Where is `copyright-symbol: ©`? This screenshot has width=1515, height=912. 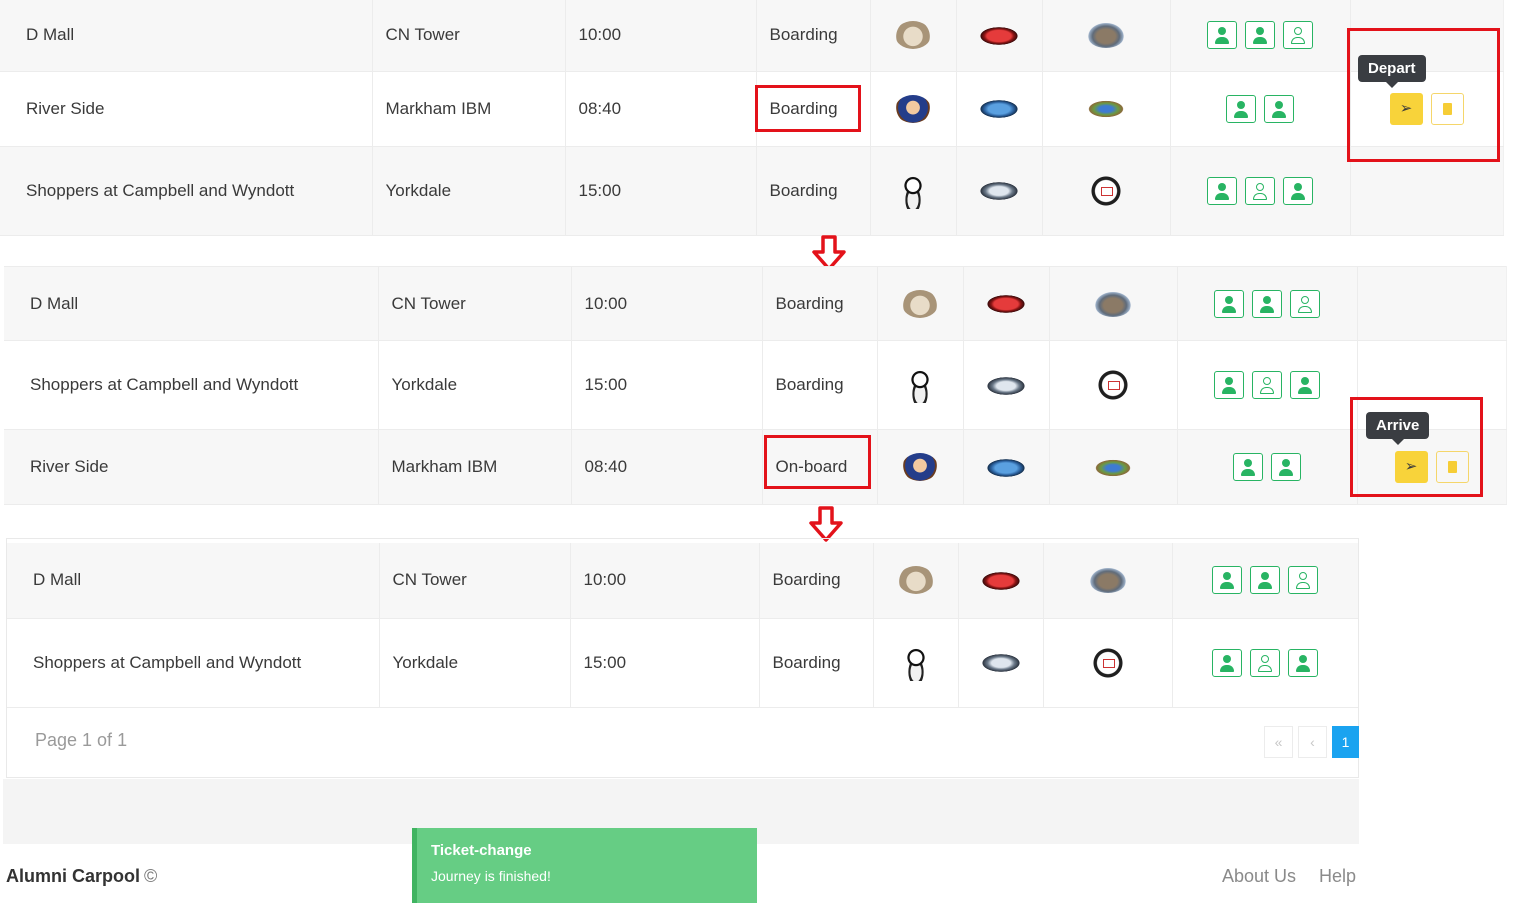
copyright-symbol: © is located at coordinates (151, 876).